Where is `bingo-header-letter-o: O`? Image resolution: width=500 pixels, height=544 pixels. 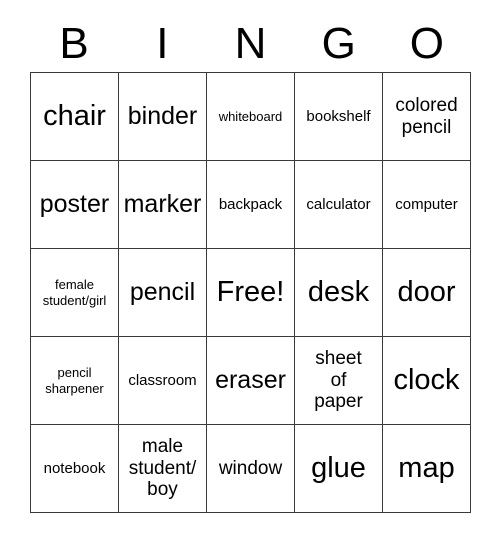
bingo-header-letter-o: O is located at coordinates (427, 43).